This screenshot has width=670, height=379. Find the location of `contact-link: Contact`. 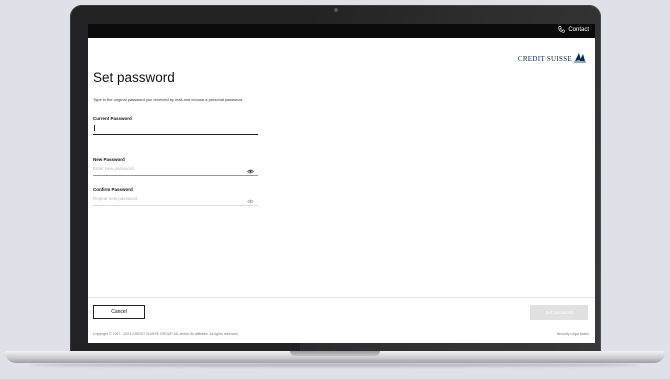

contact-link: Contact is located at coordinates (573, 29).